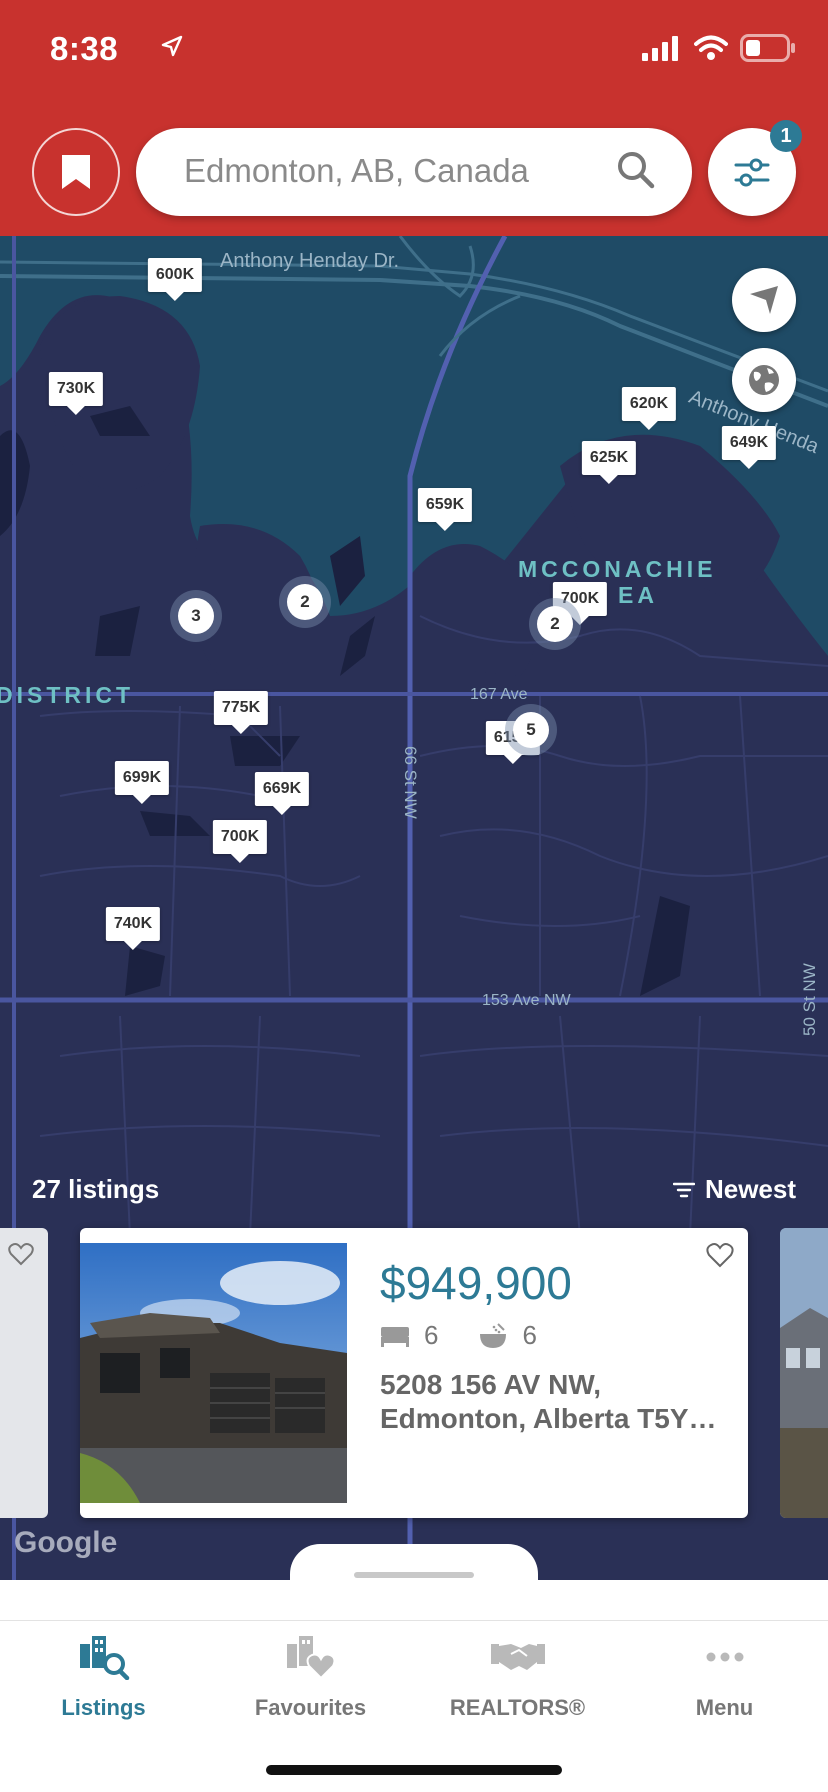 This screenshot has height=1792, width=828. Describe the element at coordinates (414, 1770) in the screenshot. I see `home-indicator` at that location.